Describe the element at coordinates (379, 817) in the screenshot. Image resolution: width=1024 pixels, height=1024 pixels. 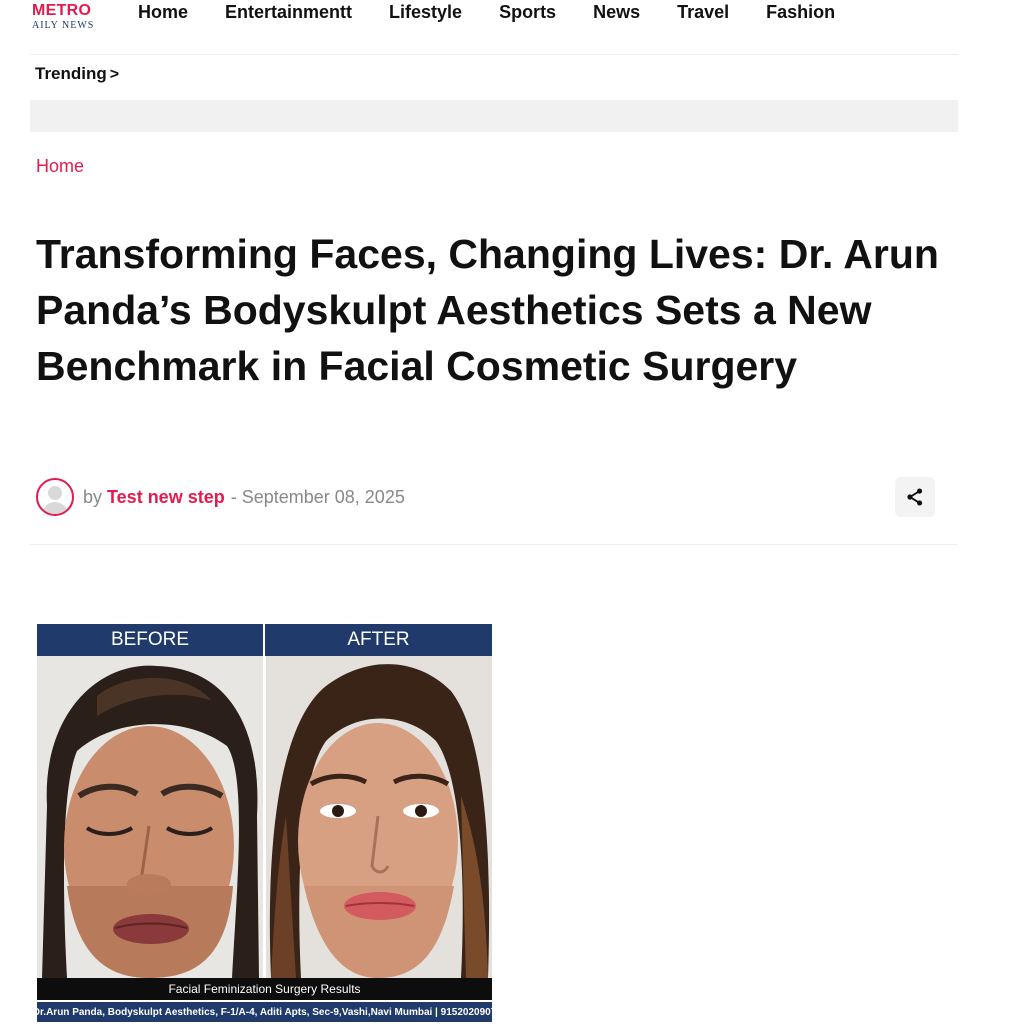
I see `after-photo` at that location.